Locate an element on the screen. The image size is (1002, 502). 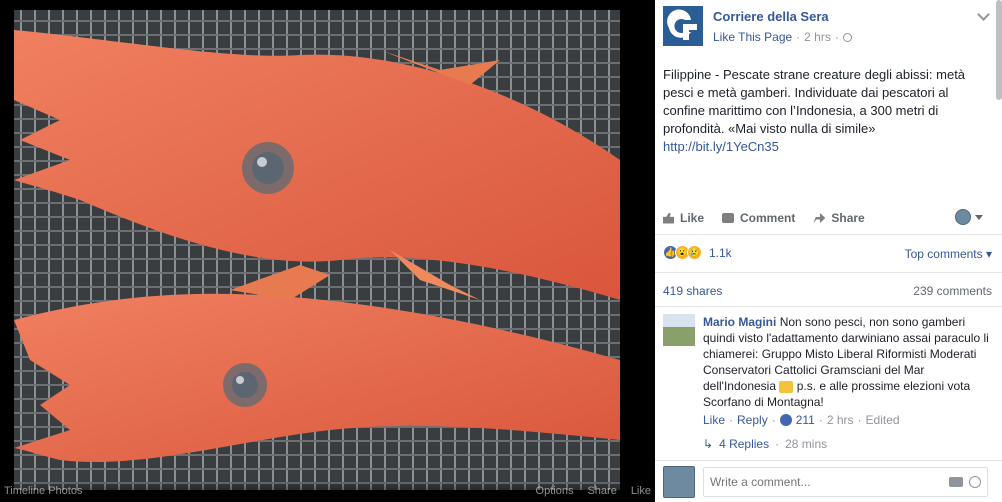
comment-edited: Edited is located at coordinates (883, 420).